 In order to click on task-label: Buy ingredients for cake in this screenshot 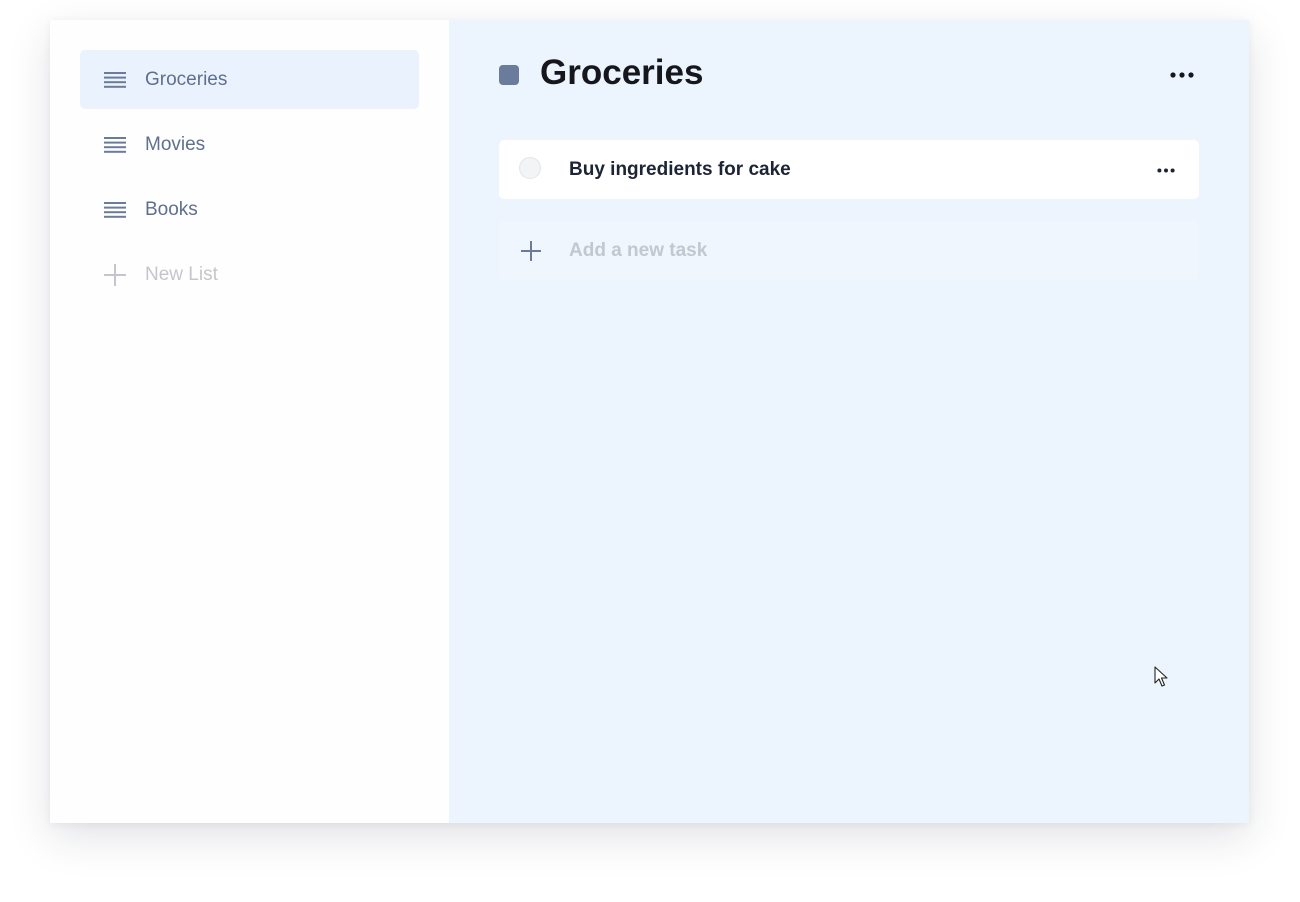, I will do `click(680, 169)`.